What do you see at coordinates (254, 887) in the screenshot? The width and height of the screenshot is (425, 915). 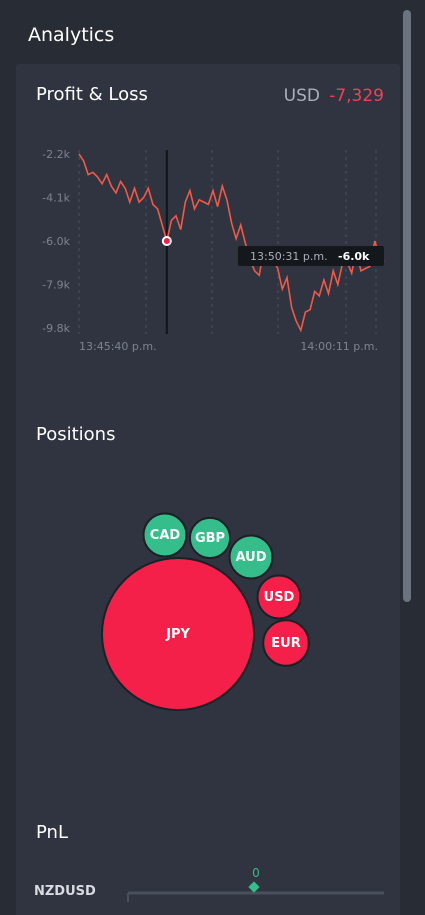 I see `pnl-marker` at bounding box center [254, 887].